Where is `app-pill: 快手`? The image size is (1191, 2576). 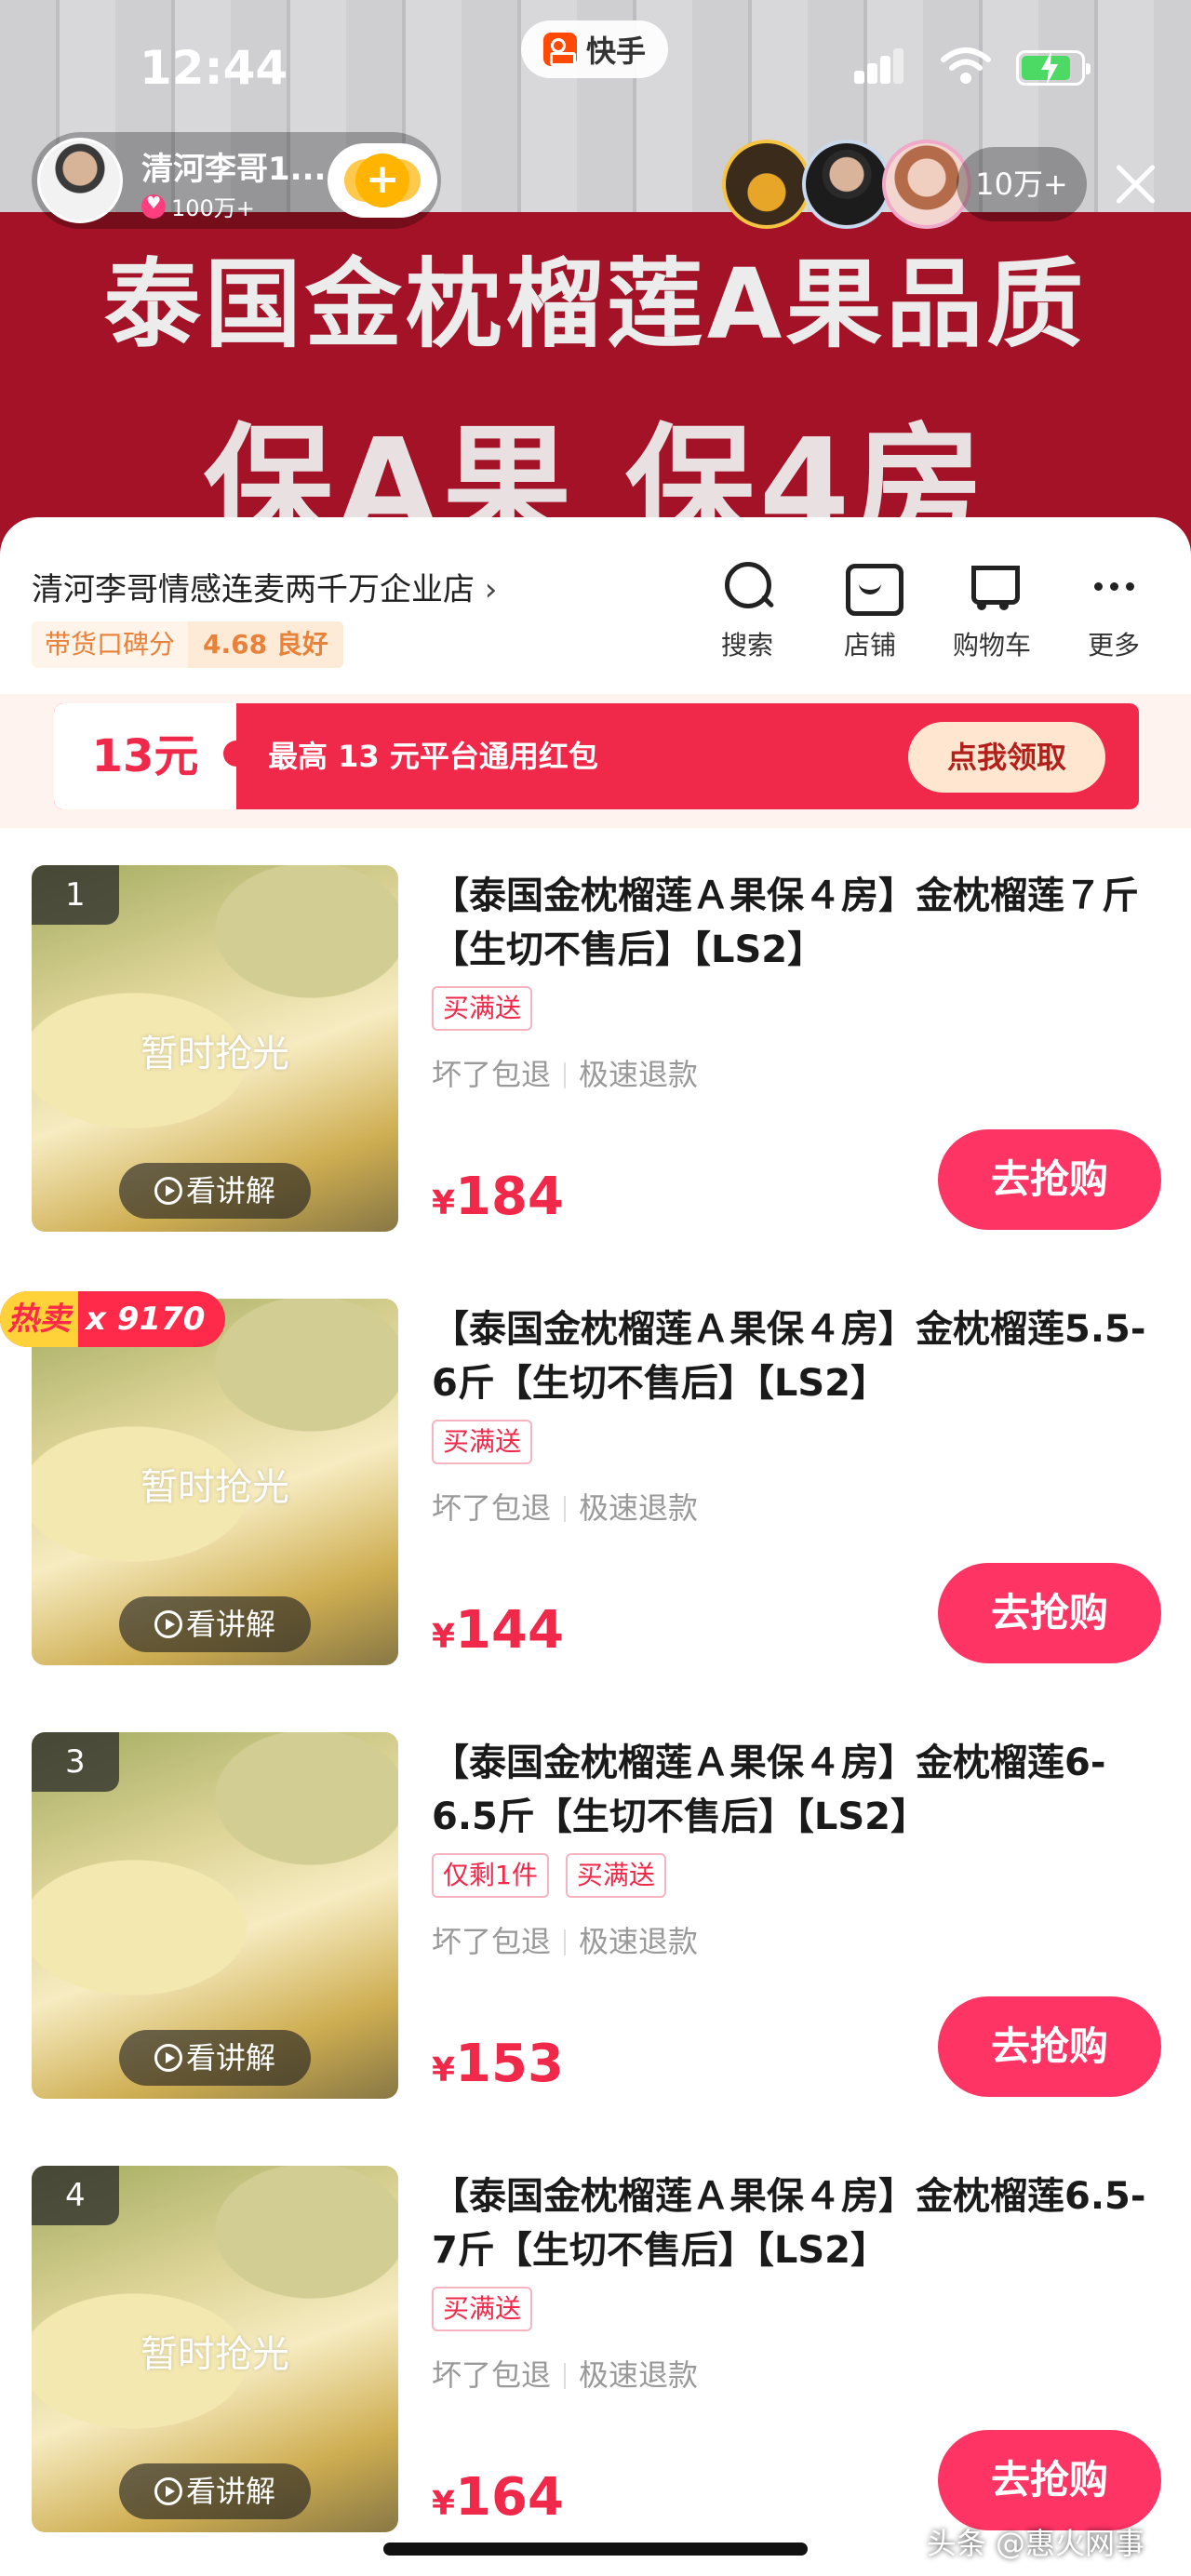
app-pill: 快手 is located at coordinates (594, 49).